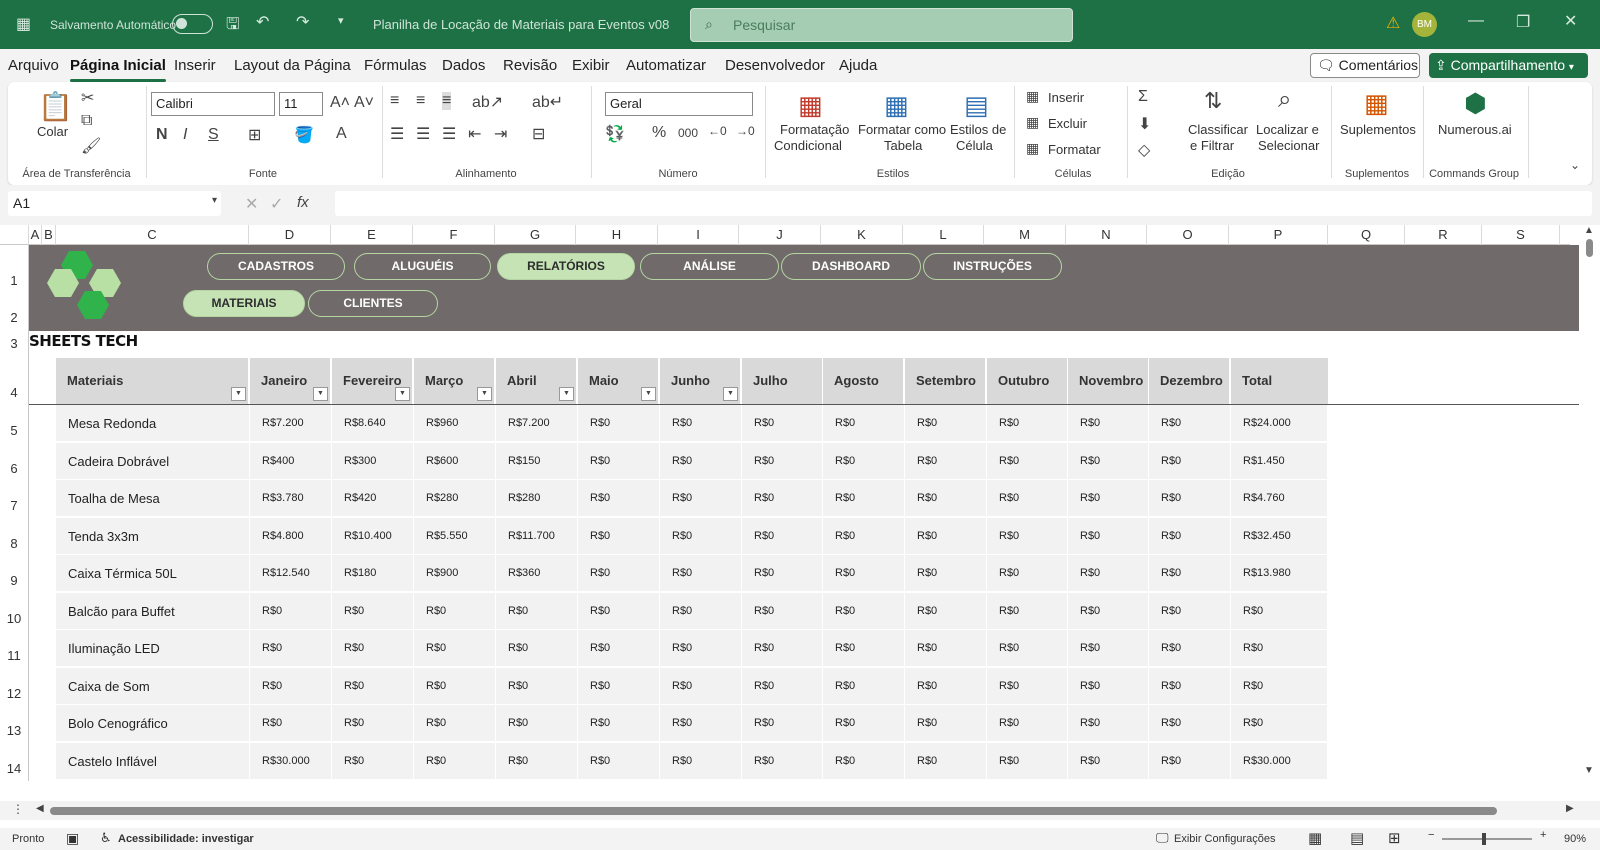  What do you see at coordinates (152, 235) in the screenshot?
I see `column-header: C` at bounding box center [152, 235].